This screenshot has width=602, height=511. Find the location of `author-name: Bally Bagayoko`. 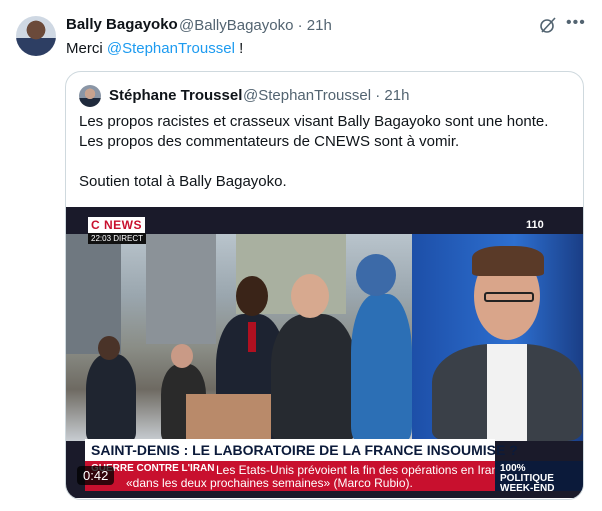

author-name: Bally Bagayoko is located at coordinates (122, 24).